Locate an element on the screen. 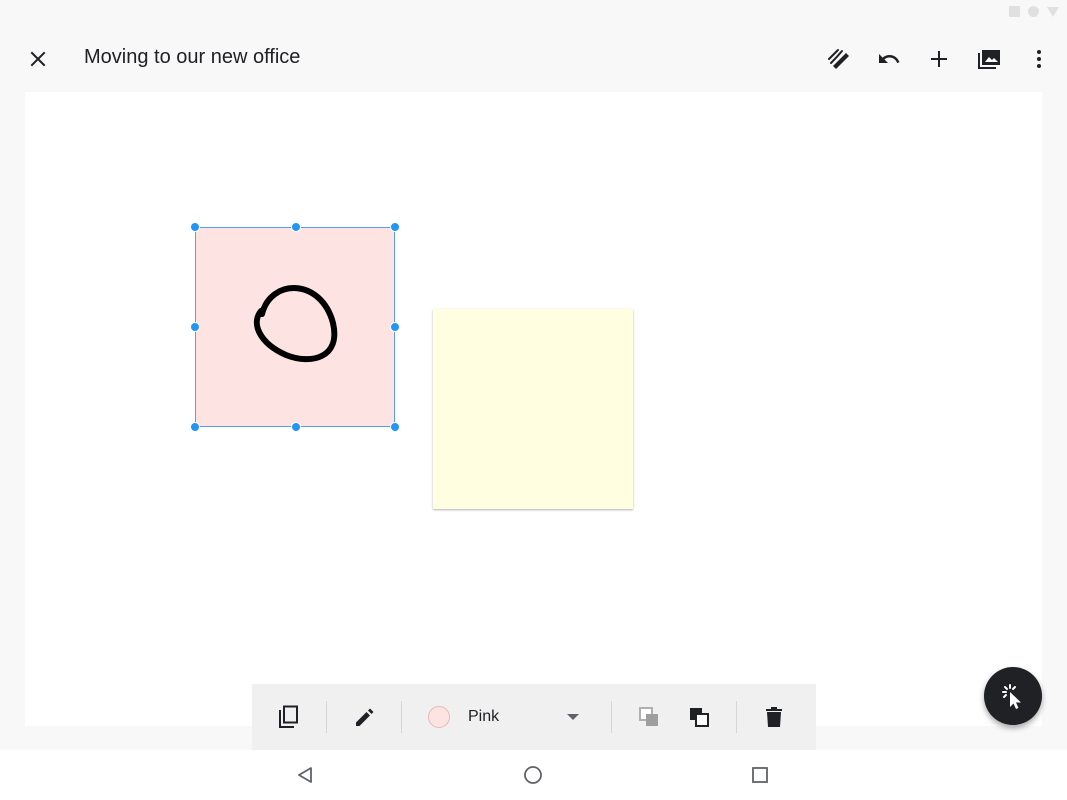 The width and height of the screenshot is (1067, 800). sticky-note-pink-selected is located at coordinates (295, 327).